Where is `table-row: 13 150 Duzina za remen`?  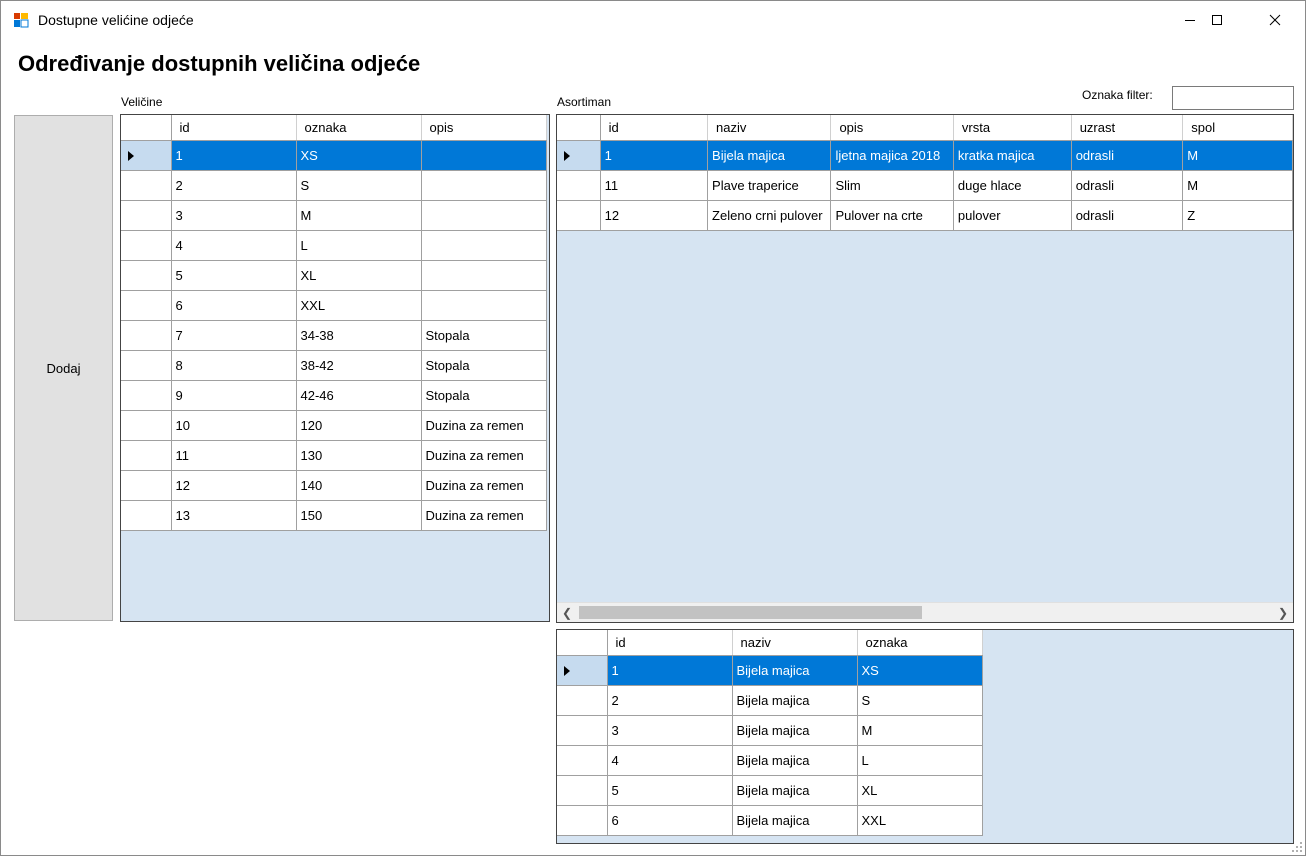 table-row: 13 150 Duzina za remen is located at coordinates (334, 515).